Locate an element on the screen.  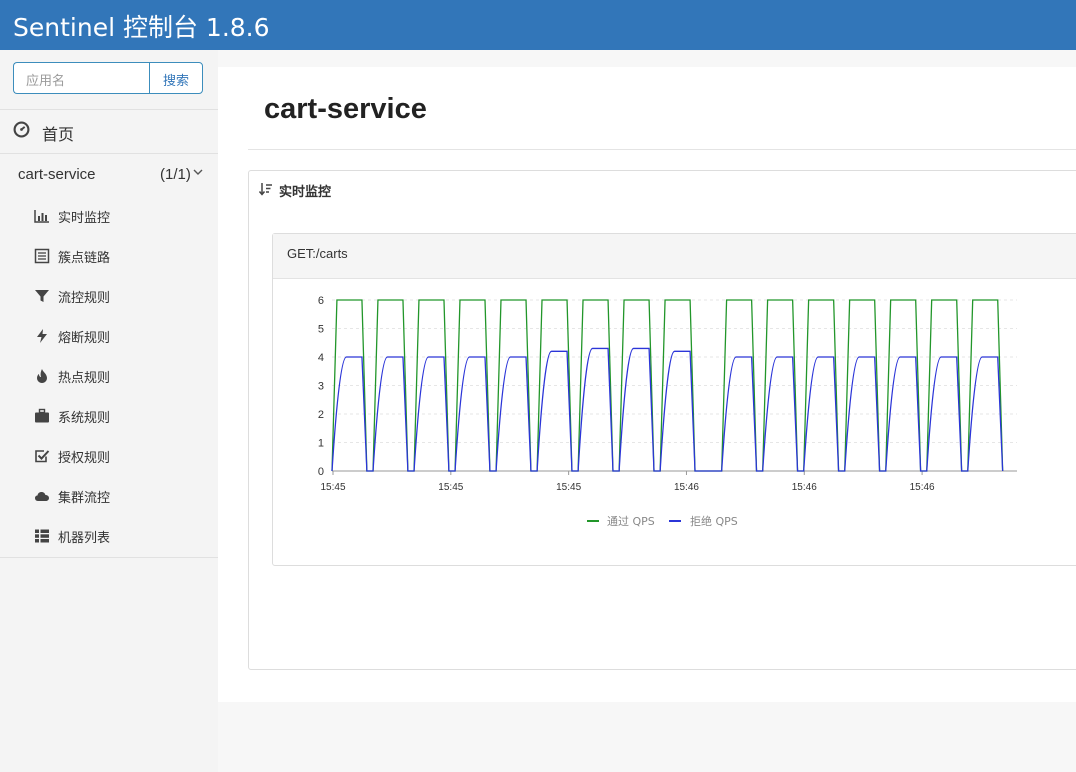
check-square-icon is located at coordinates (42, 456).